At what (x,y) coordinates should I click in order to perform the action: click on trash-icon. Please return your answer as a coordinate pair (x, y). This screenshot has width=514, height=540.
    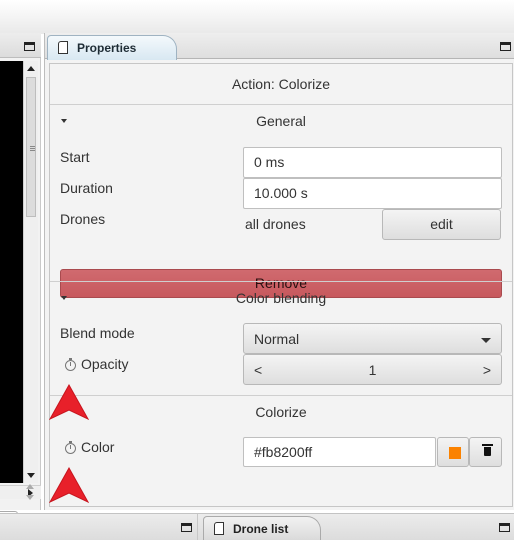
    Looking at the image, I should click on (487, 450).